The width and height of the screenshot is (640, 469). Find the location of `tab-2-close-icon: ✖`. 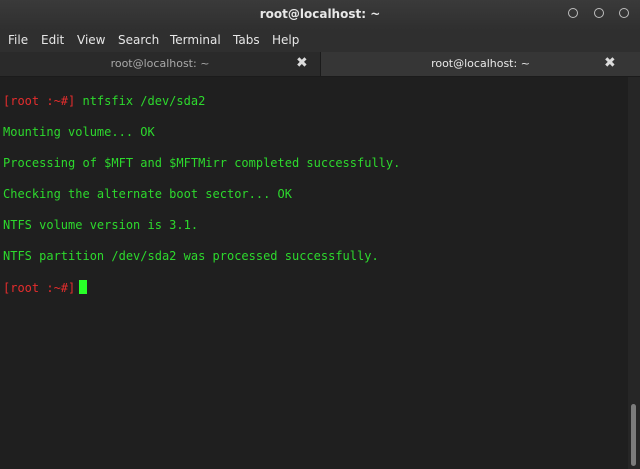

tab-2-close-icon: ✖ is located at coordinates (610, 63).